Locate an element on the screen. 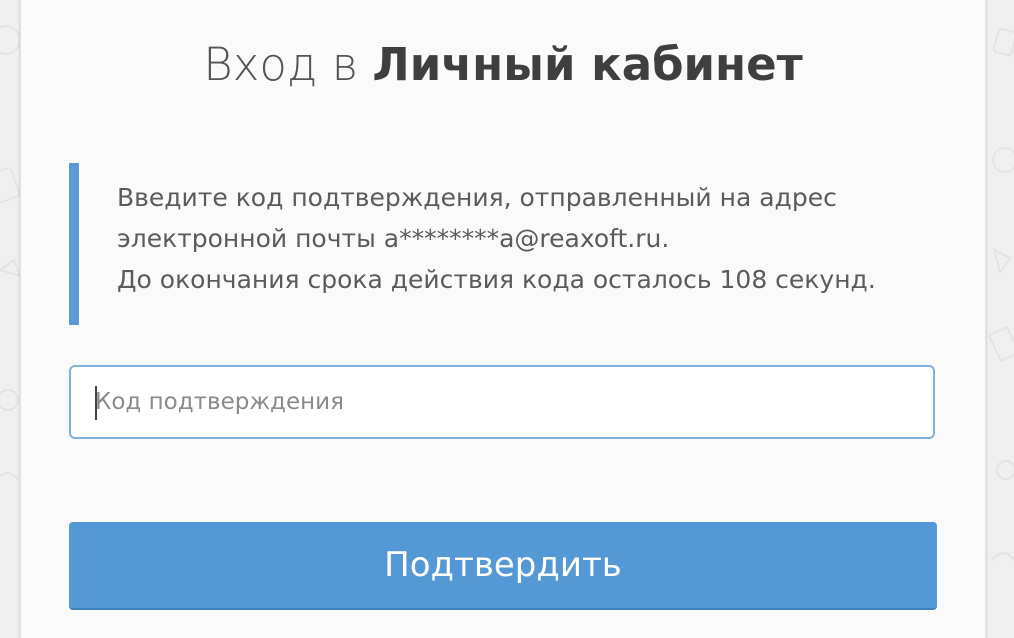  text-caret is located at coordinates (96, 403).